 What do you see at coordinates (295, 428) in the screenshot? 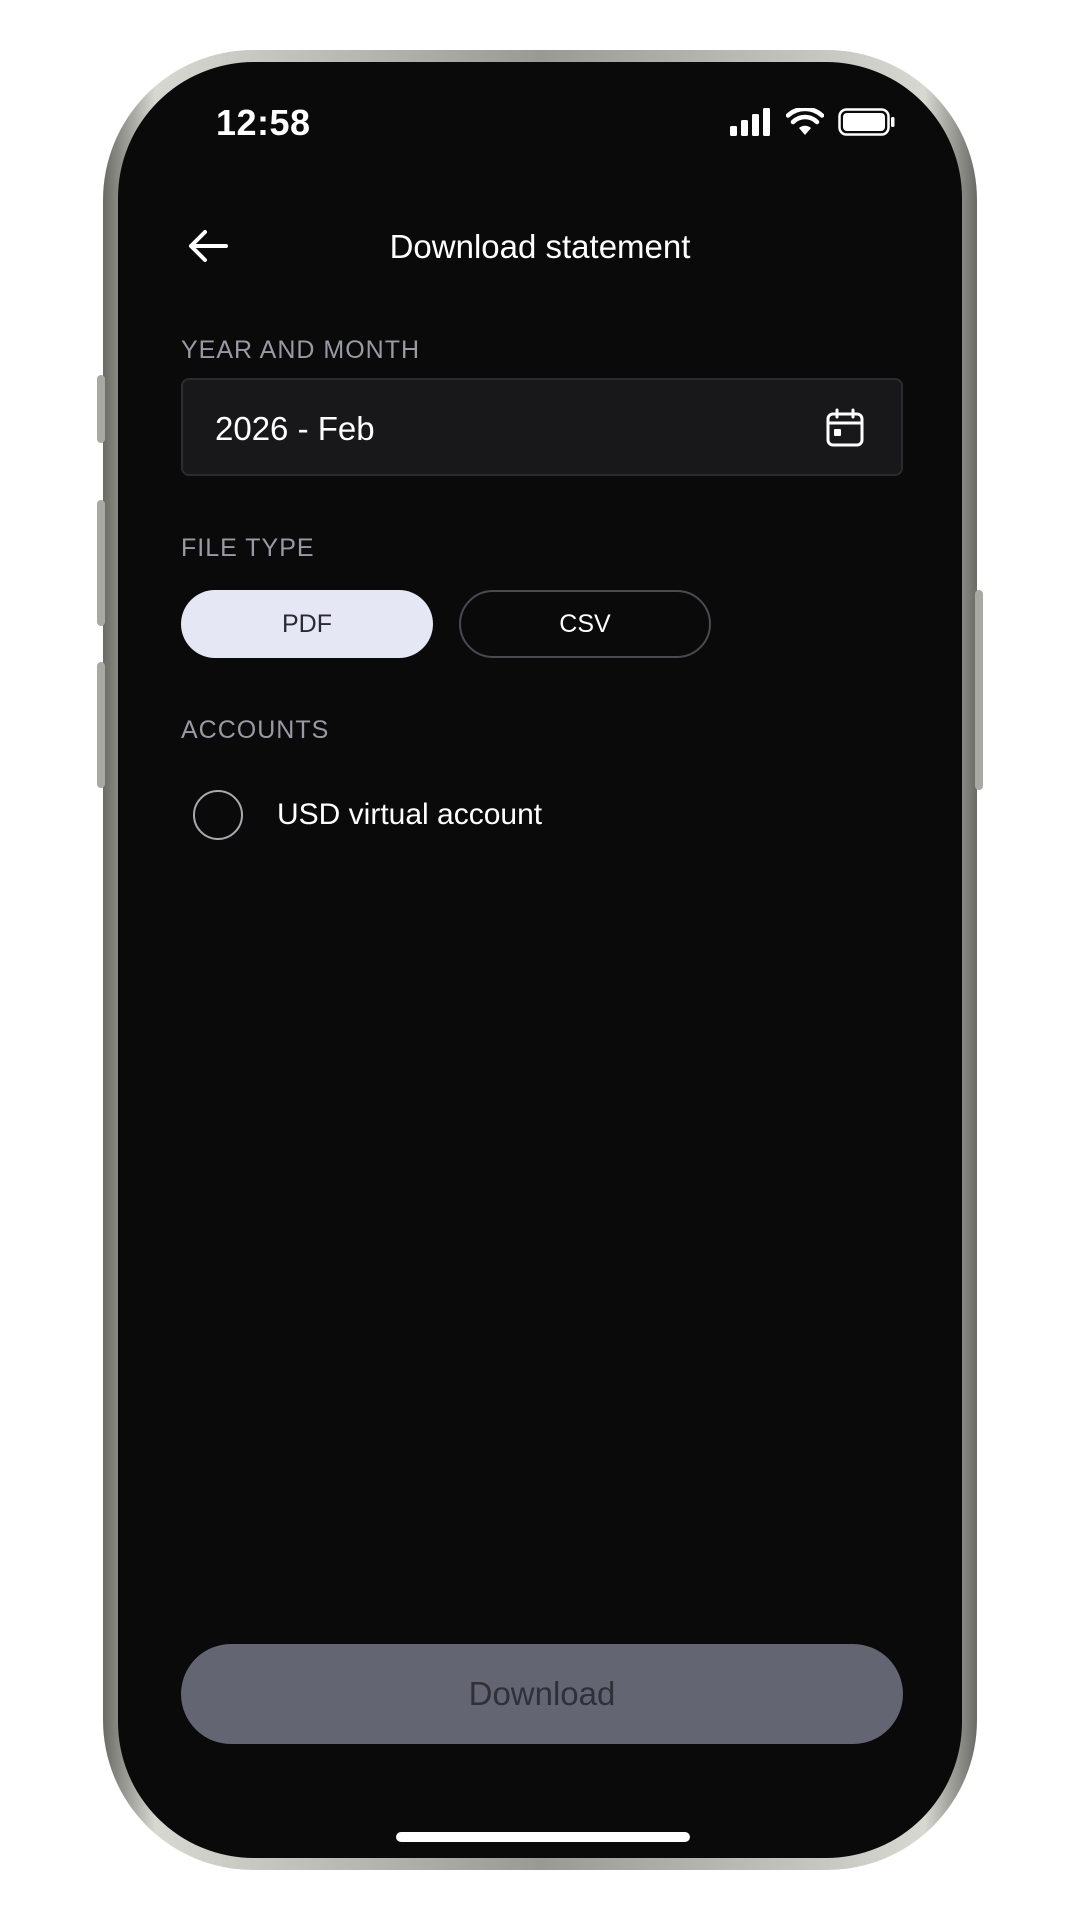
I see `year-month-value: 2026 - Feb` at bounding box center [295, 428].